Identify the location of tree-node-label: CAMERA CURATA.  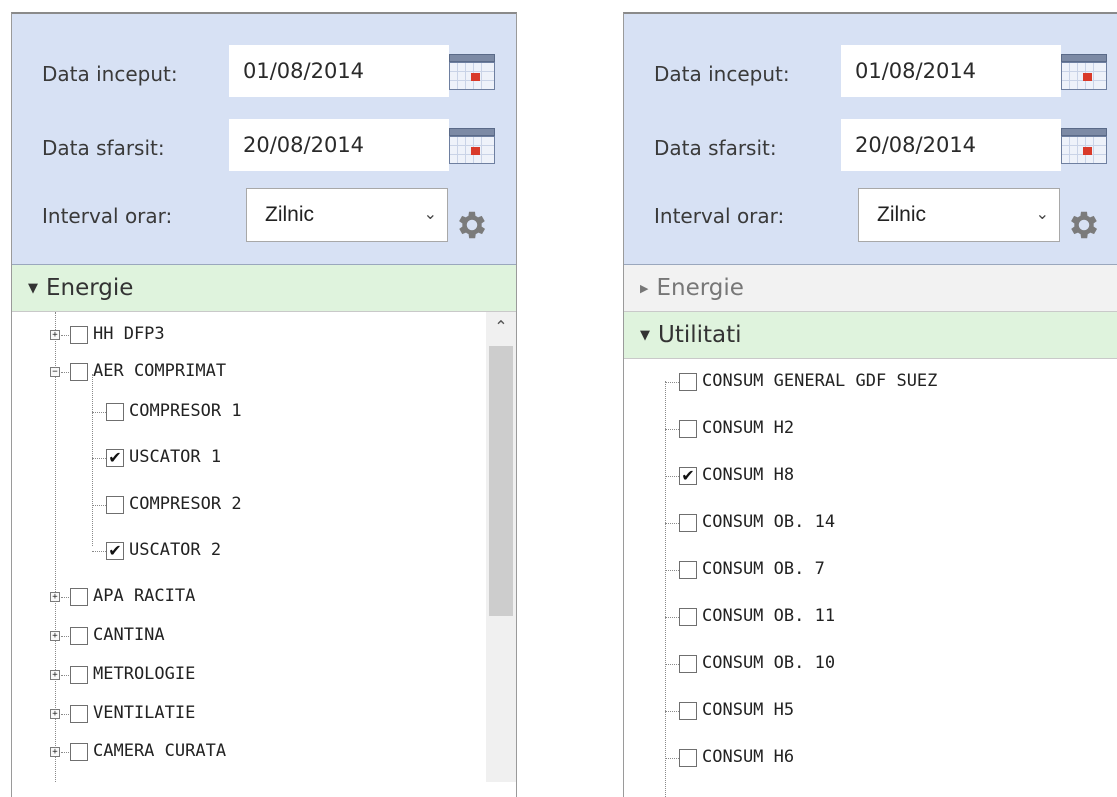
(160, 751).